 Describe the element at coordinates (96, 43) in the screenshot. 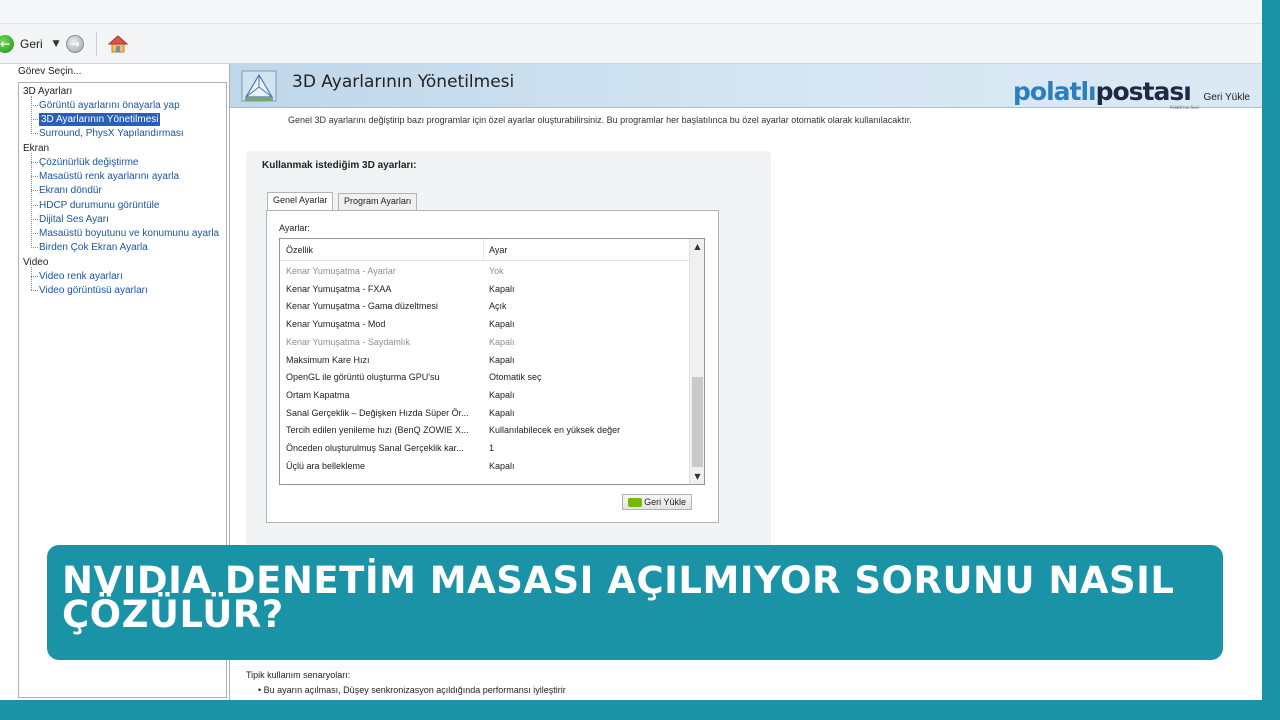

I see `toolbar-divider` at that location.